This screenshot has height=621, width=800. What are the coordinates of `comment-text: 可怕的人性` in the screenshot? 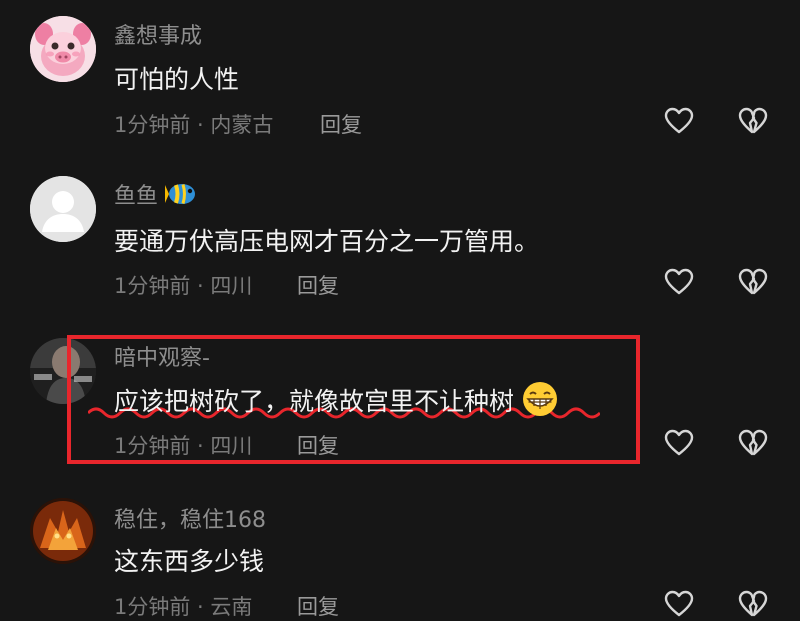 It's located at (177, 79).